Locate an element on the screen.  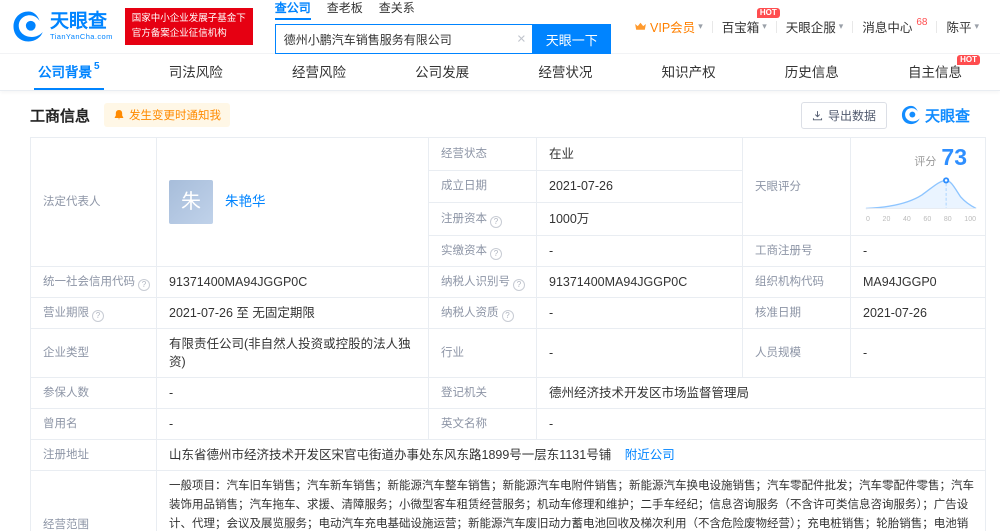
legal-rep-name-link: 朱艳华 is located at coordinates (245, 202).